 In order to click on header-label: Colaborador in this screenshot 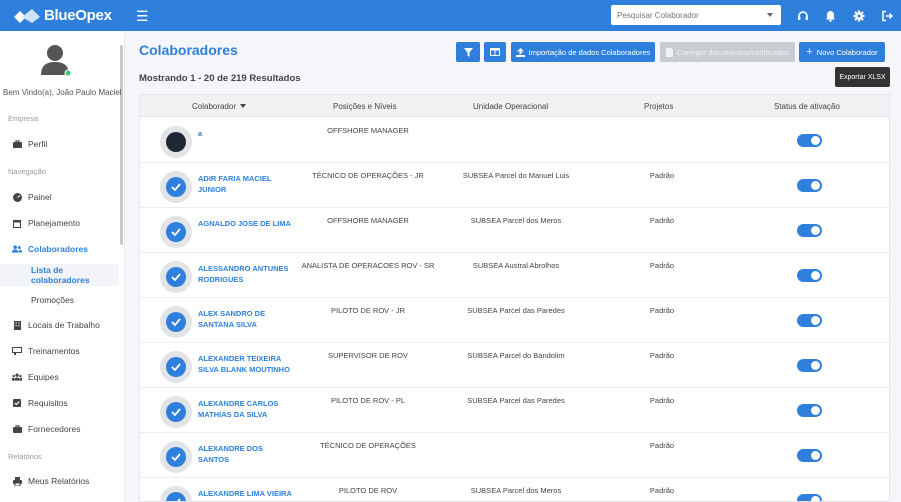, I will do `click(214, 106)`.